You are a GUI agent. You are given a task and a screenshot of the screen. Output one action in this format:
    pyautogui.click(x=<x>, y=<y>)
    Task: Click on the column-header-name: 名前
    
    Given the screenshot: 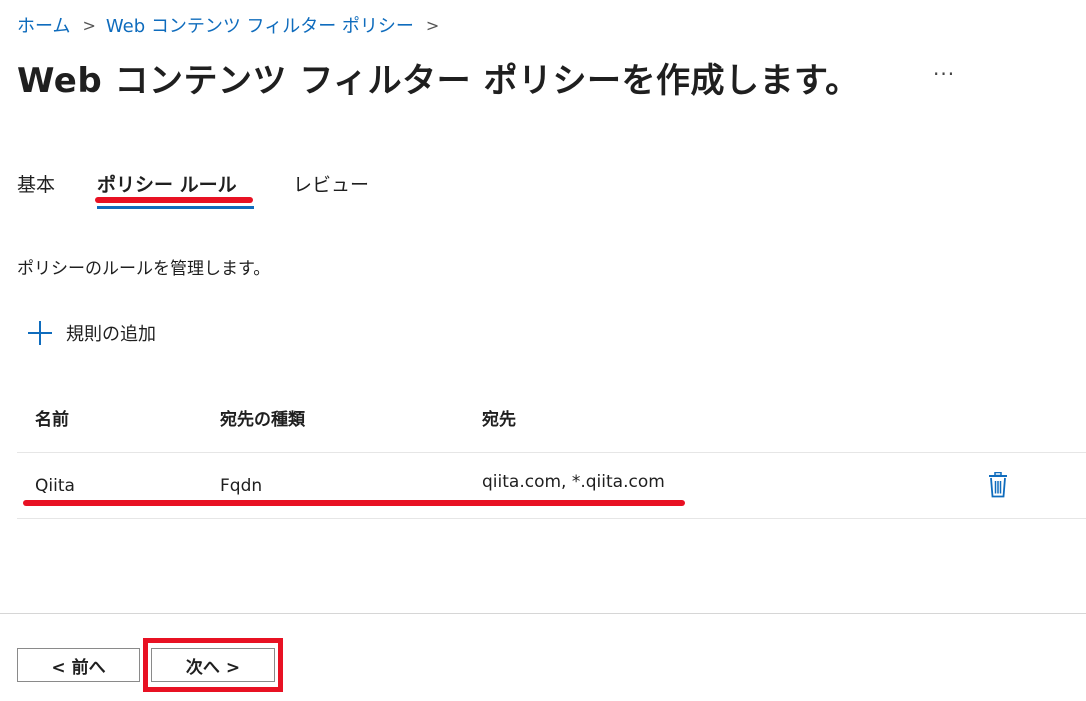 What is the action you would take?
    pyautogui.click(x=52, y=420)
    